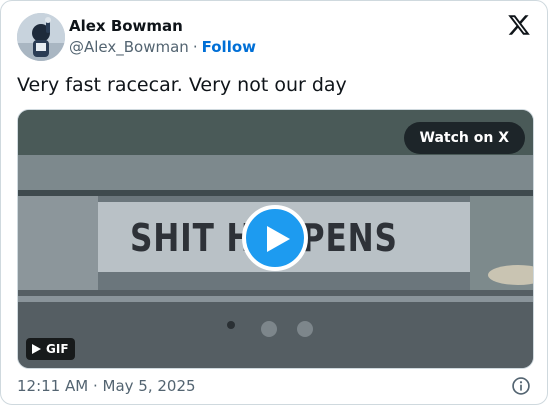 The width and height of the screenshot is (548, 405). I want to click on gif-label: GIF, so click(57, 349).